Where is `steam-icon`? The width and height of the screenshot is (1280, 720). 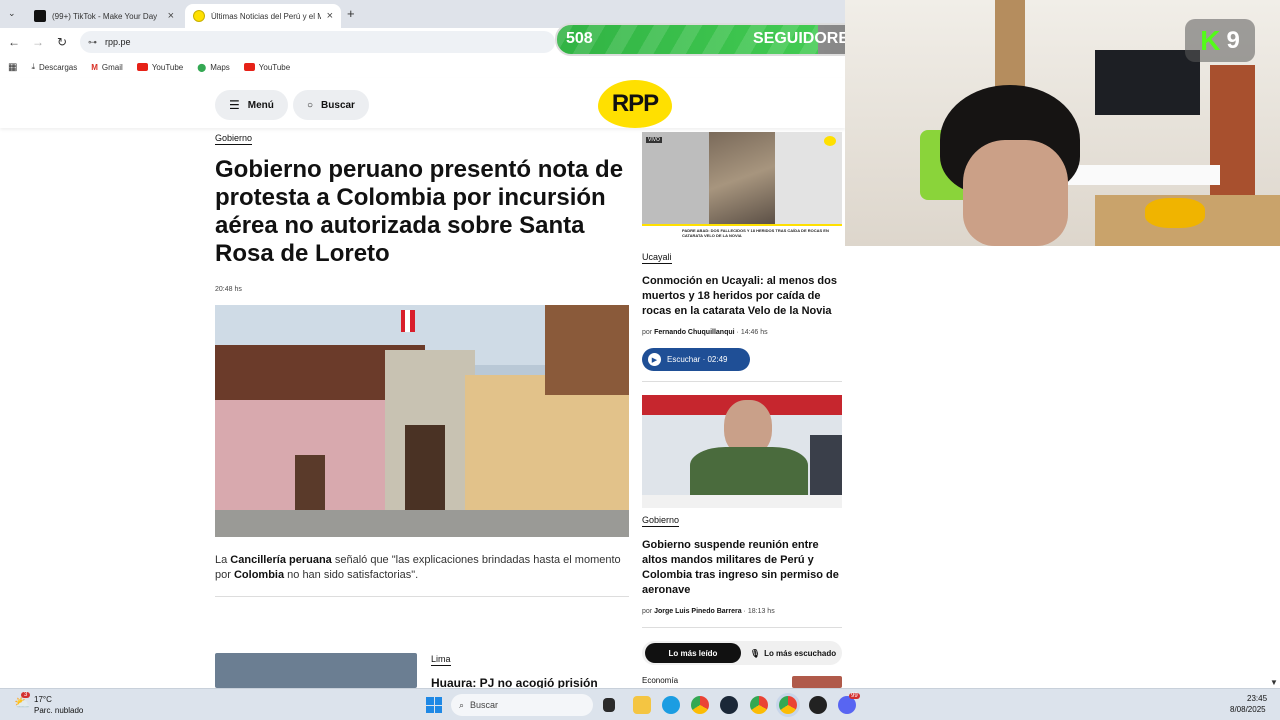
steam-icon is located at coordinates (729, 705).